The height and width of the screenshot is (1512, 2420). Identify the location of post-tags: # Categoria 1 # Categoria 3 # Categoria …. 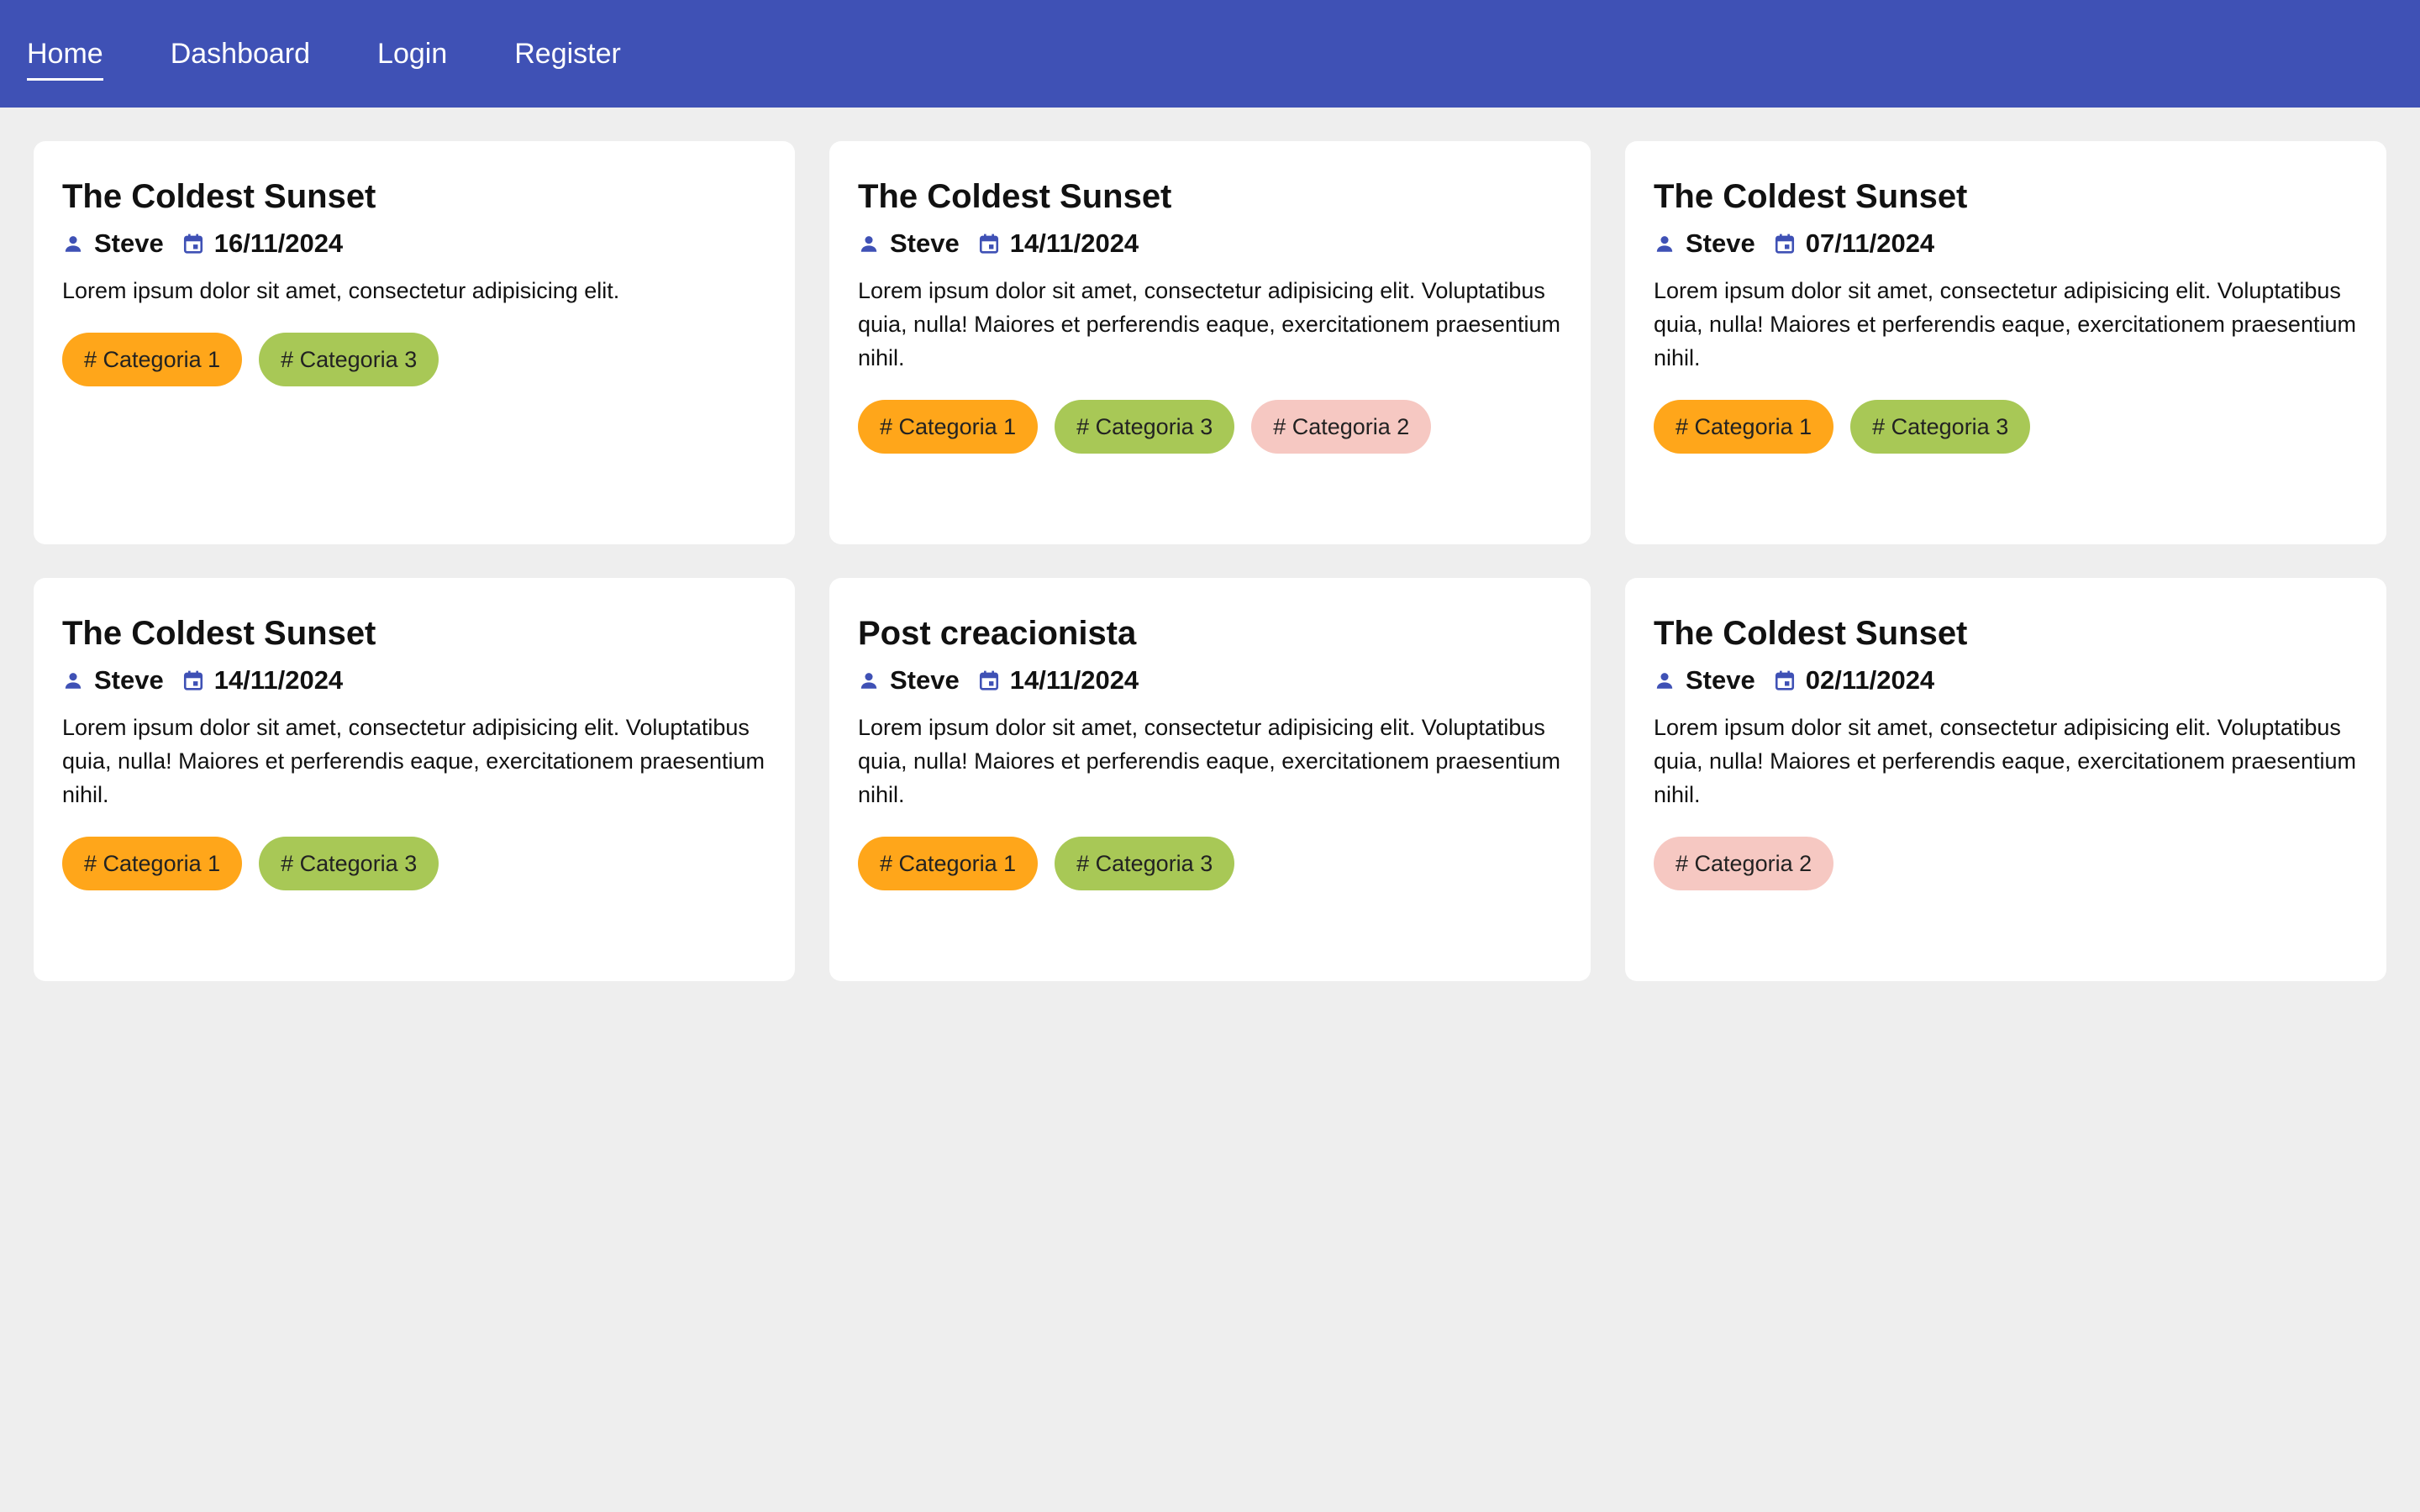
(1210, 427).